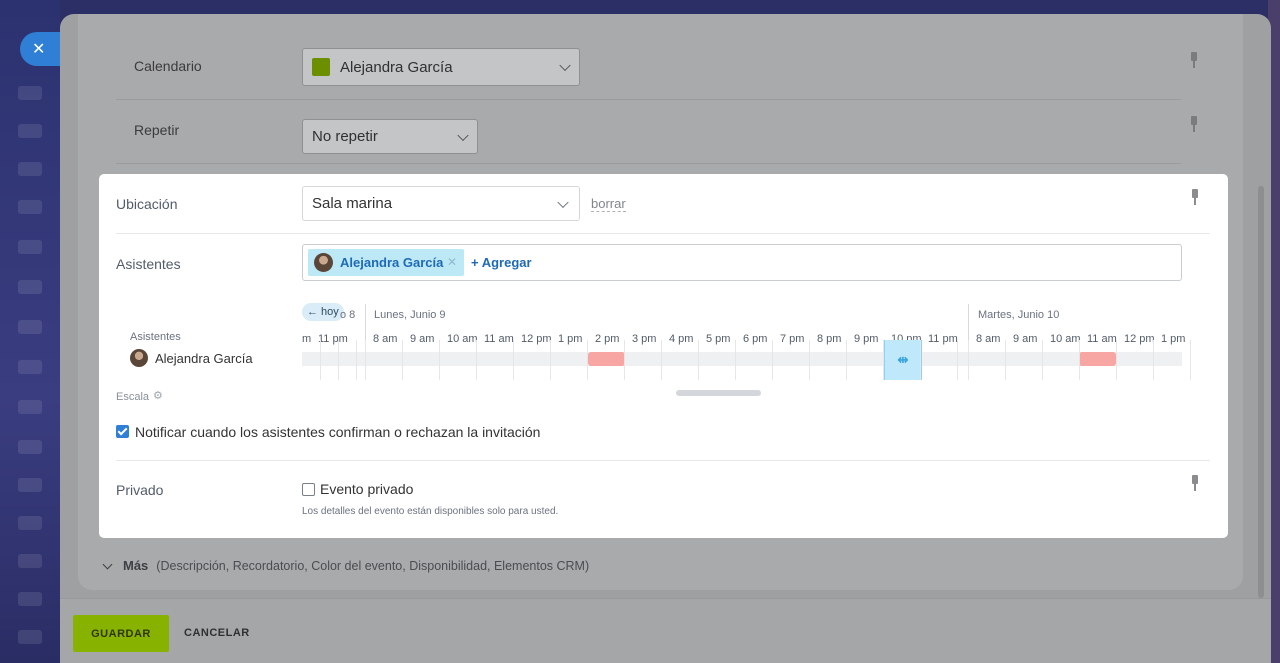 The image size is (1280, 663). What do you see at coordinates (147, 204) in the screenshot?
I see `location-label: Ubicación` at bounding box center [147, 204].